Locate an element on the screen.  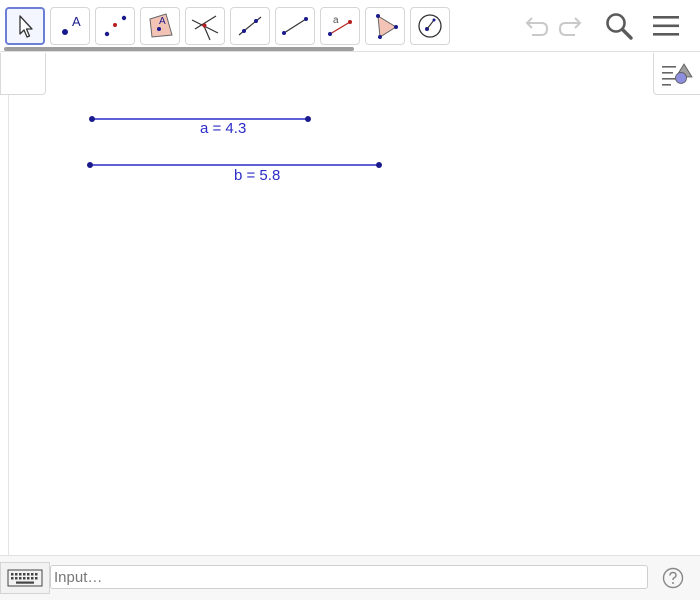
segment-a-label: a = 4.3 is located at coordinates (223, 128).